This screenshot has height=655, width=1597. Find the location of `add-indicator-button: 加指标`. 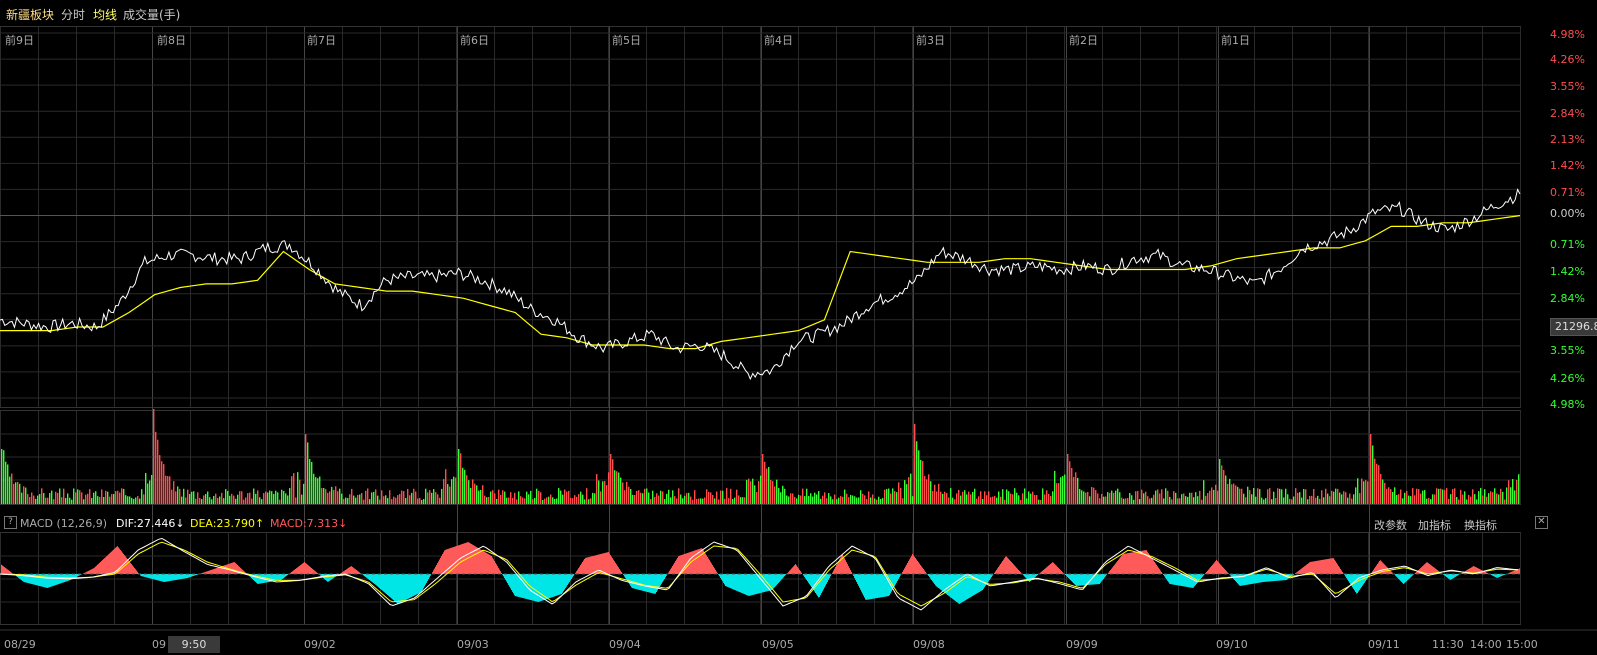

add-indicator-button: 加指标 is located at coordinates (1434, 525).